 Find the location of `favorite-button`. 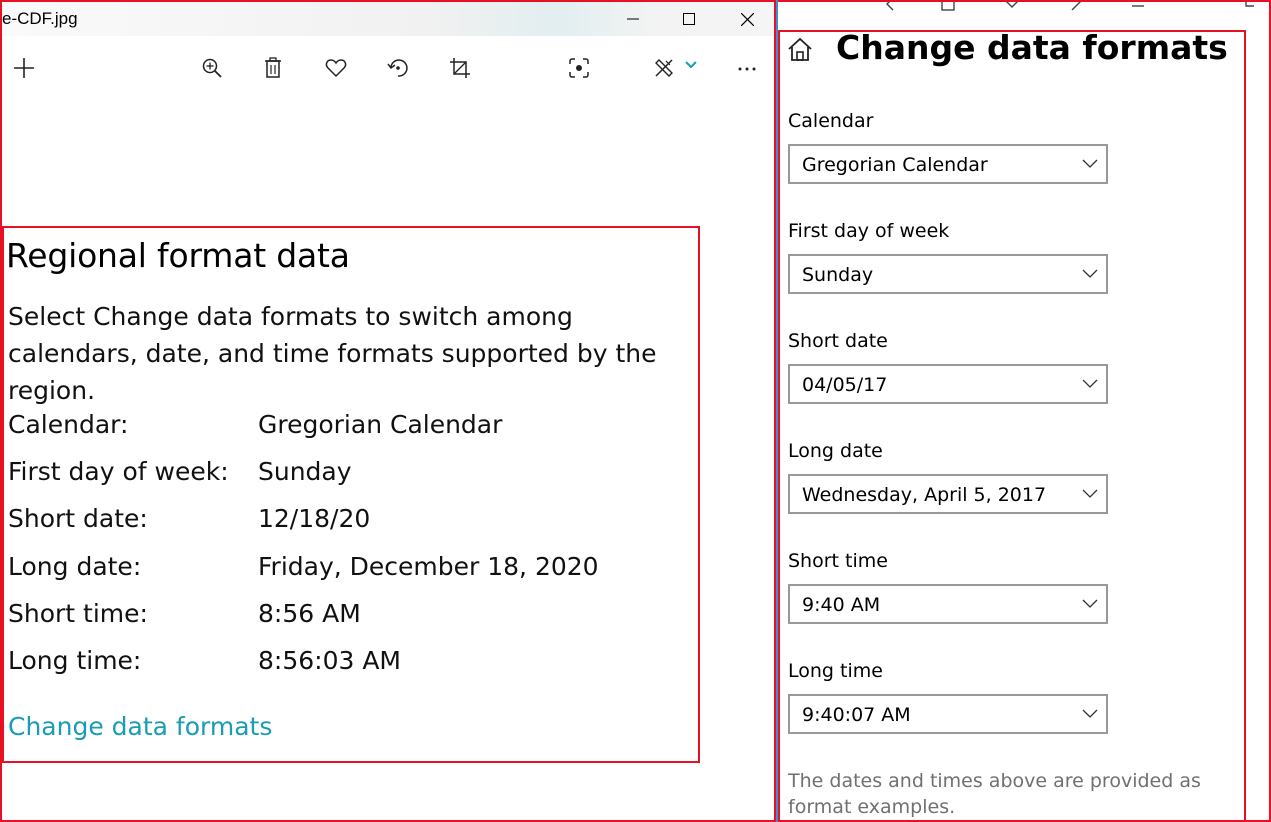

favorite-button is located at coordinates (336, 68).